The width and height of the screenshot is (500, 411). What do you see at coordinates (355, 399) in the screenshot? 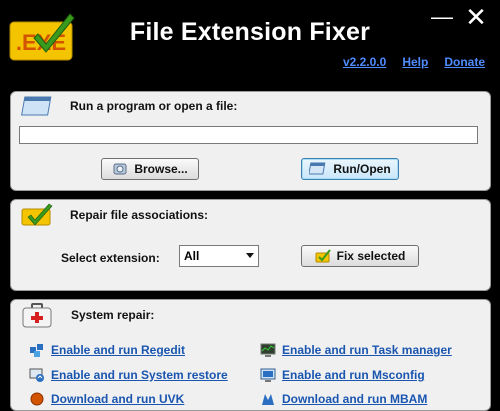
I see `mbam-link-text: Download and run MBAM` at bounding box center [355, 399].